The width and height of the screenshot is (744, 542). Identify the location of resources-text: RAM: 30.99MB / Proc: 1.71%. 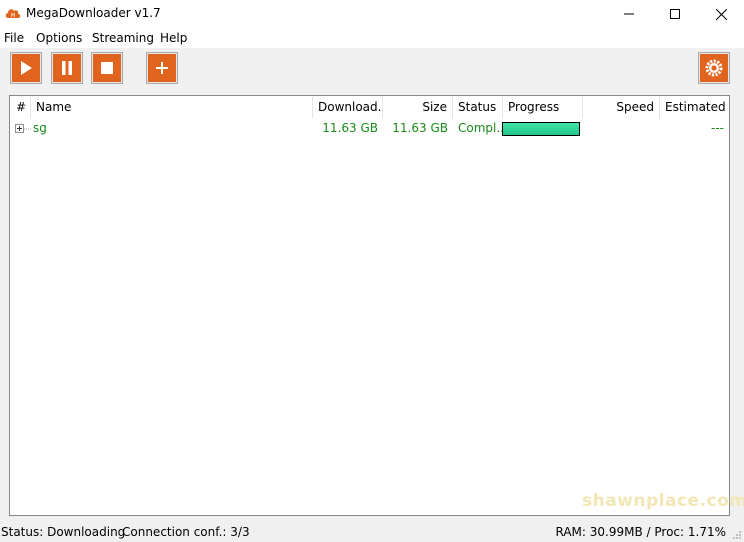
(641, 532).